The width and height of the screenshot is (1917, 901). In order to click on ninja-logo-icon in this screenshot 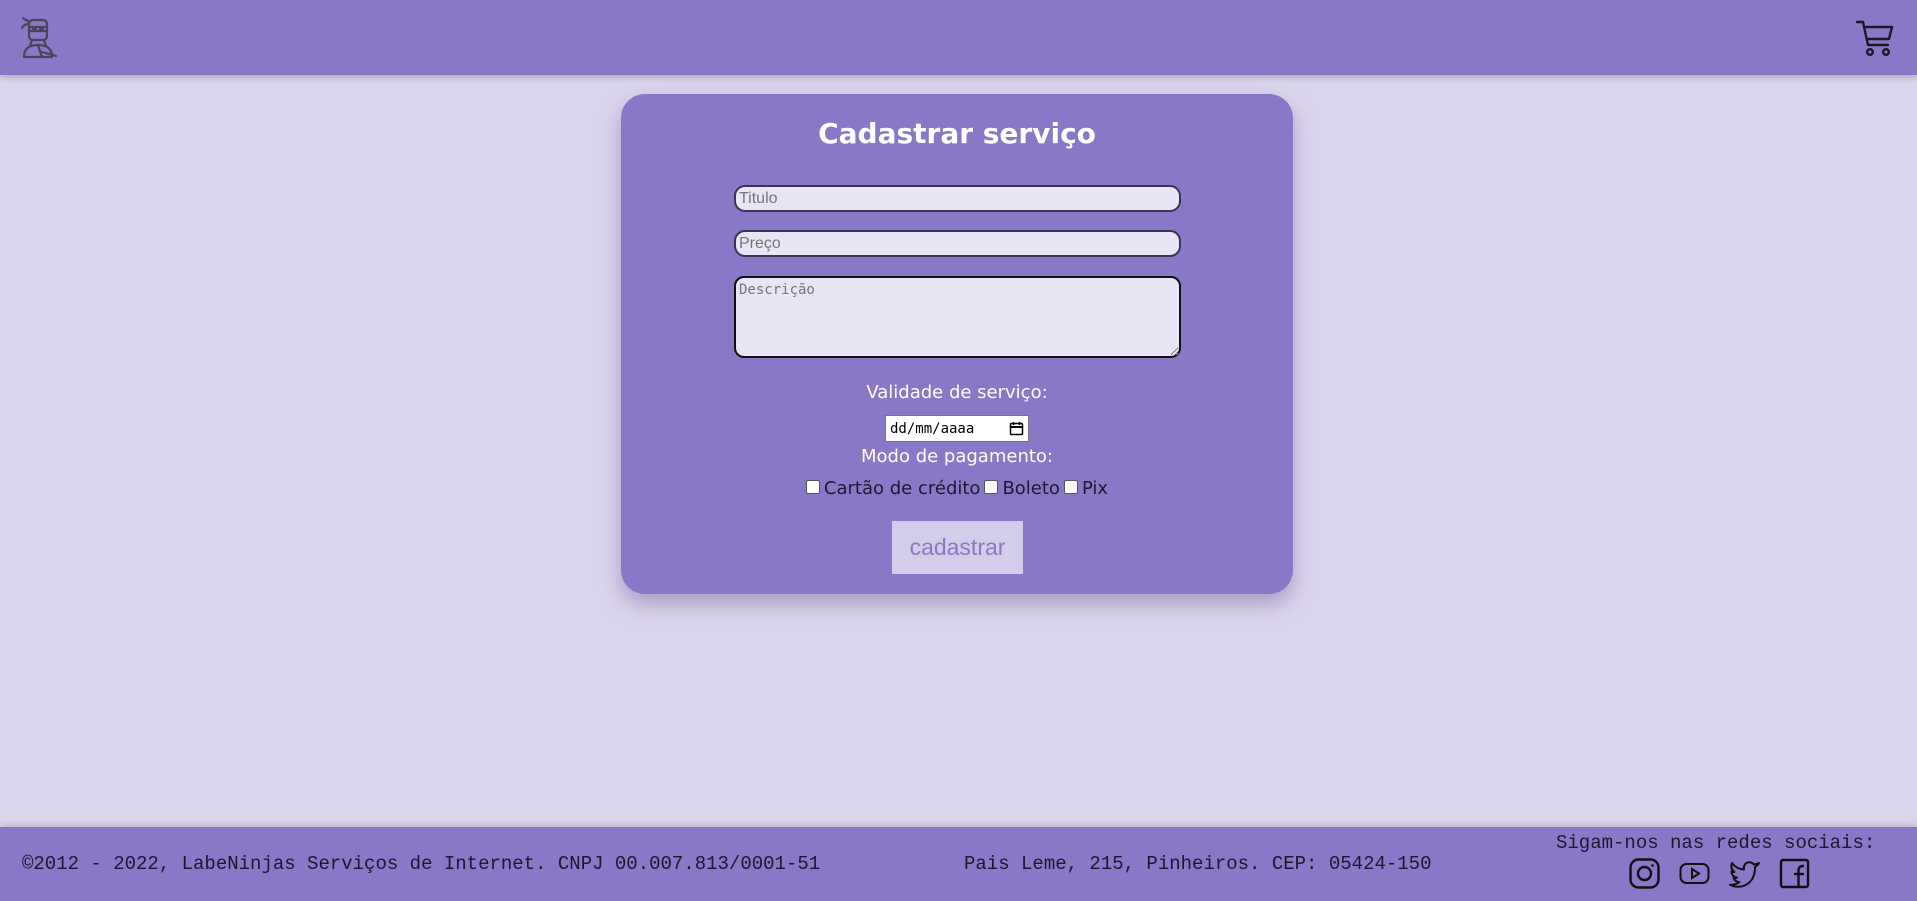, I will do `click(40, 38)`.